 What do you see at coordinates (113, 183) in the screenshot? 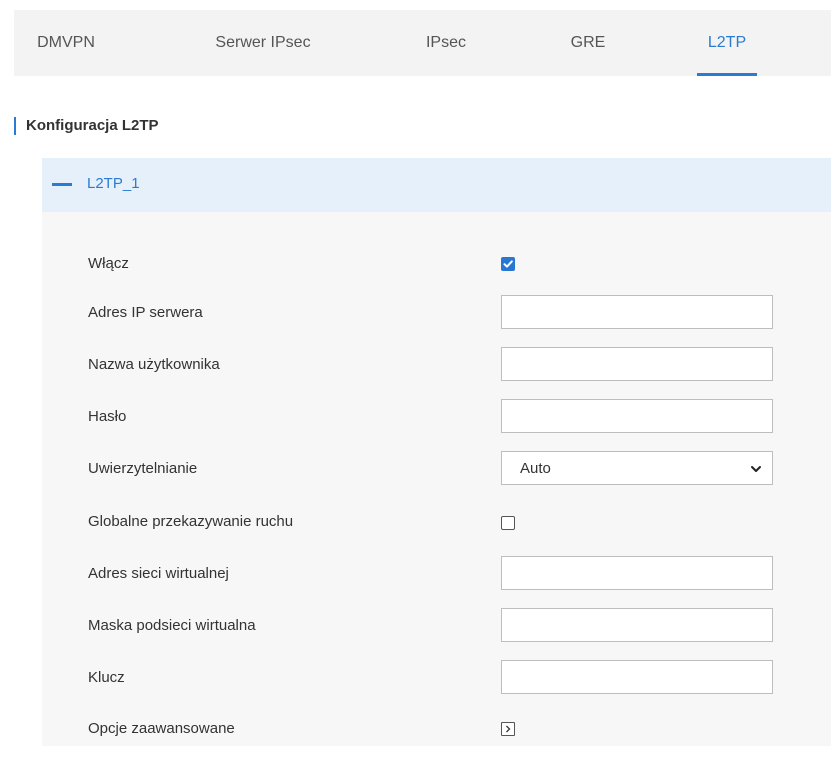
I see `l2tp-card-title: L2TP_1` at bounding box center [113, 183].